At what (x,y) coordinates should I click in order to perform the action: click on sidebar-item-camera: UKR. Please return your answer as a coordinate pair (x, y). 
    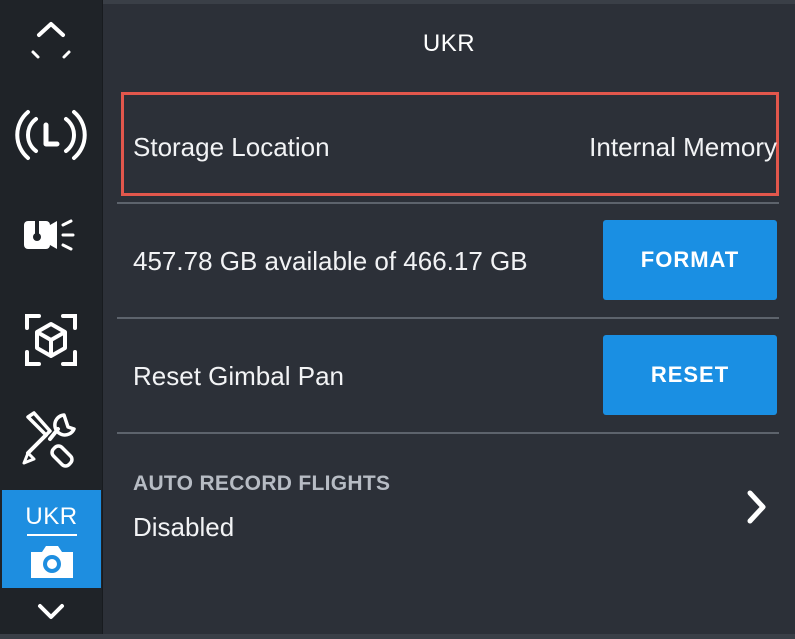
    Looking at the image, I should click on (51, 539).